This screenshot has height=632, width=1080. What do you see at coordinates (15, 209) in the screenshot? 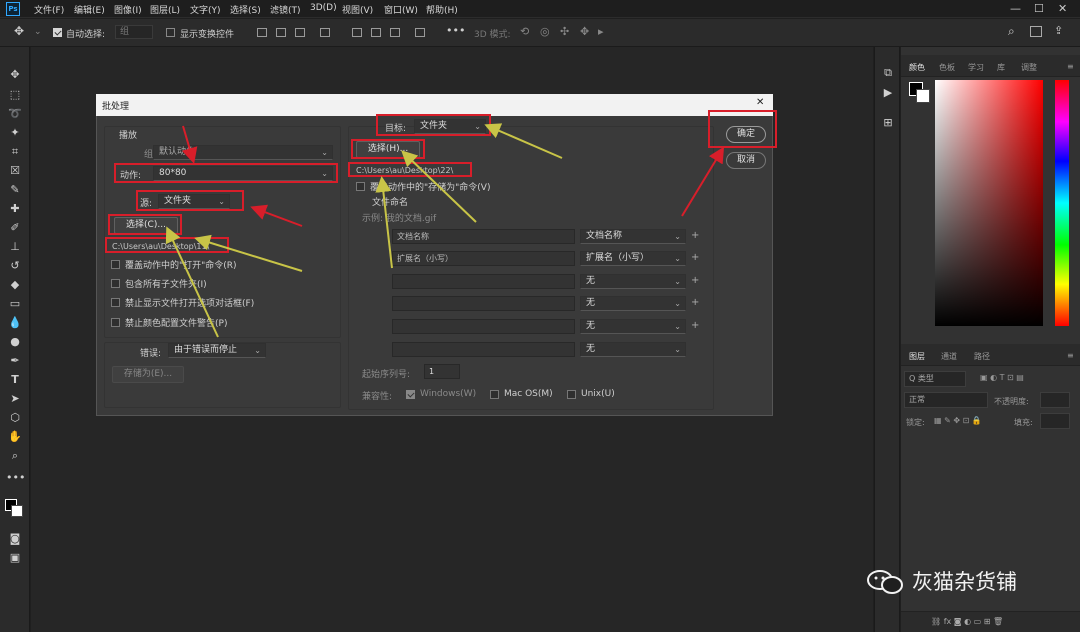
I see `healing-icon: ✚` at bounding box center [15, 209].